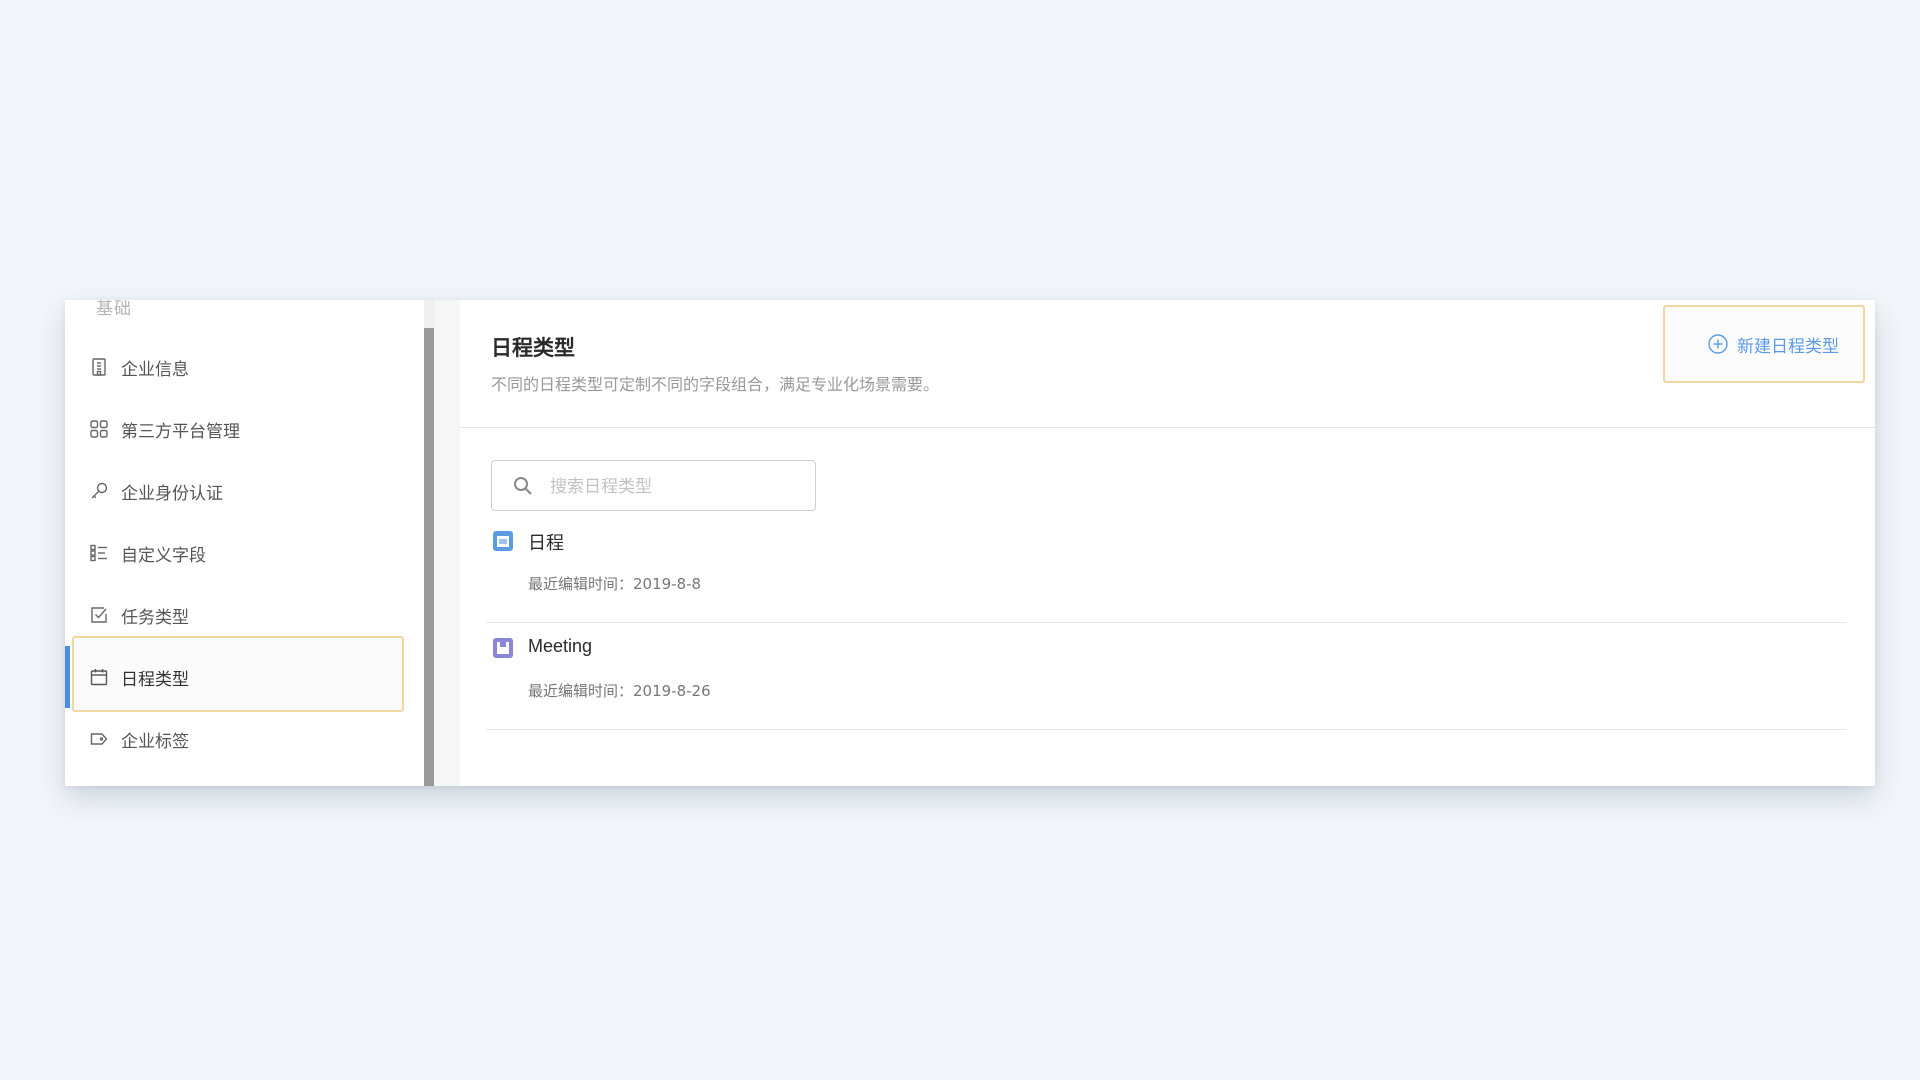 The width and height of the screenshot is (1920, 1080). What do you see at coordinates (99, 367) in the screenshot?
I see `building-icon` at bounding box center [99, 367].